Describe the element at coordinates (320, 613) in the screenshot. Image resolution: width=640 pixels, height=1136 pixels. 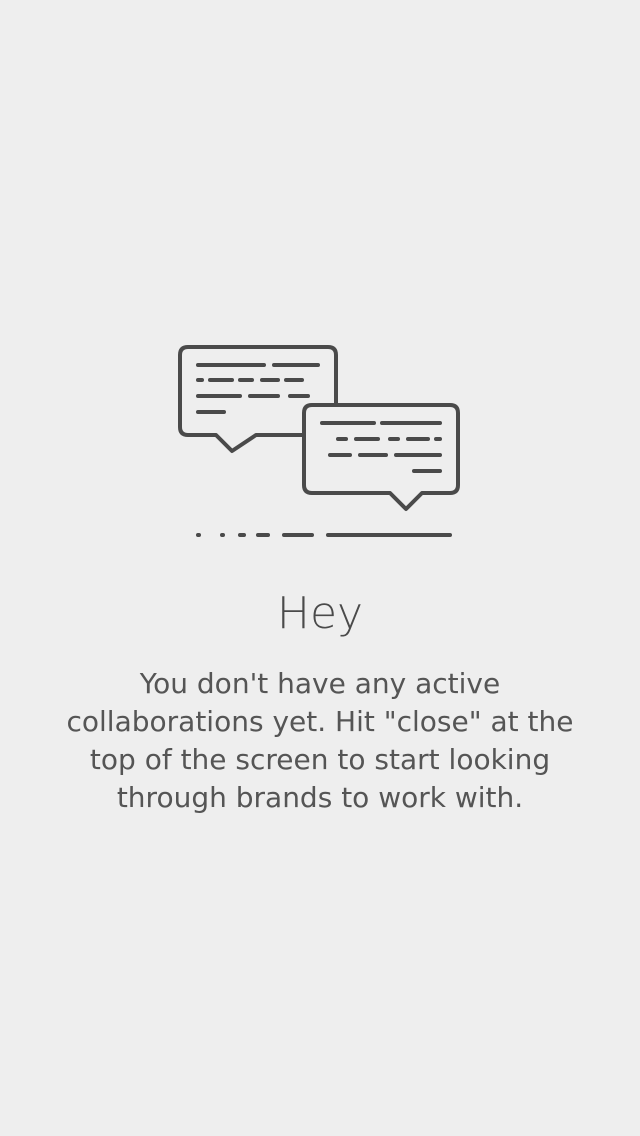
I see `empty-state-title: Hey` at that location.